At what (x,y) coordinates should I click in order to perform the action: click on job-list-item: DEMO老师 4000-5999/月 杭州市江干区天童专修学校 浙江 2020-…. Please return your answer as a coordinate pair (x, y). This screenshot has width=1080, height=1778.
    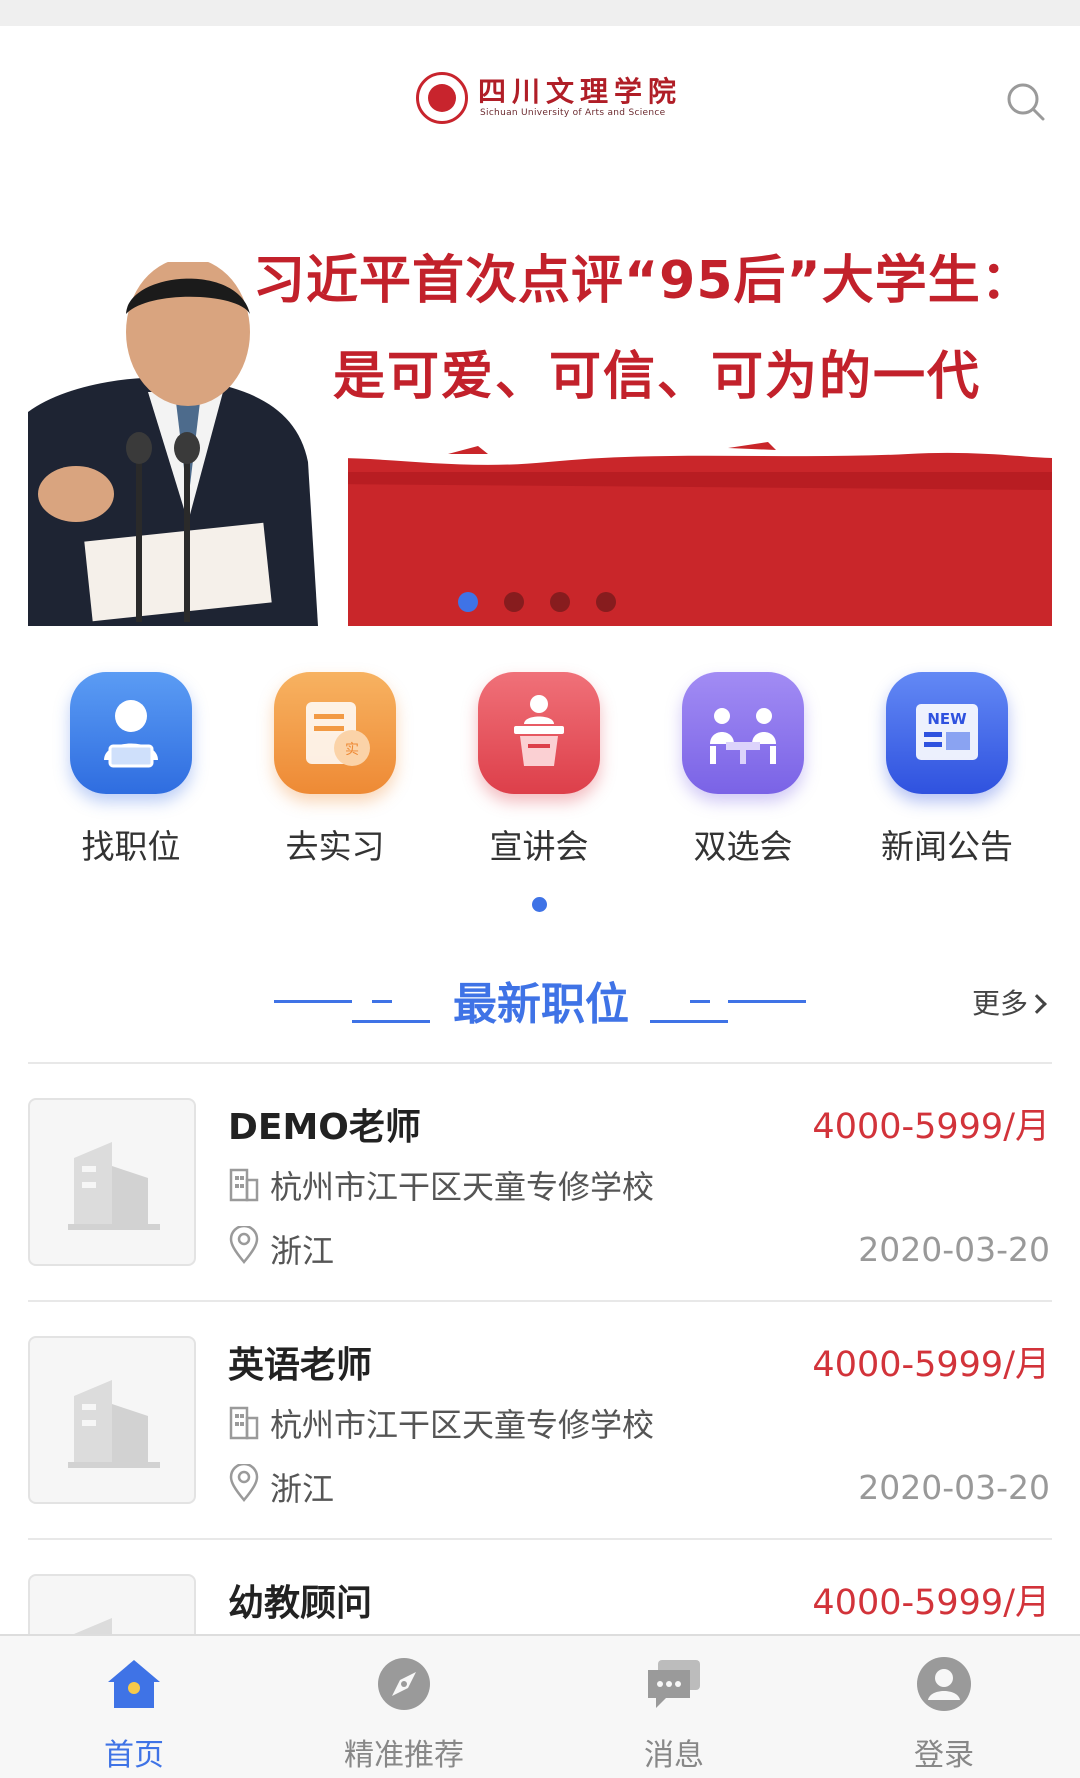
    Looking at the image, I should click on (540, 1183).